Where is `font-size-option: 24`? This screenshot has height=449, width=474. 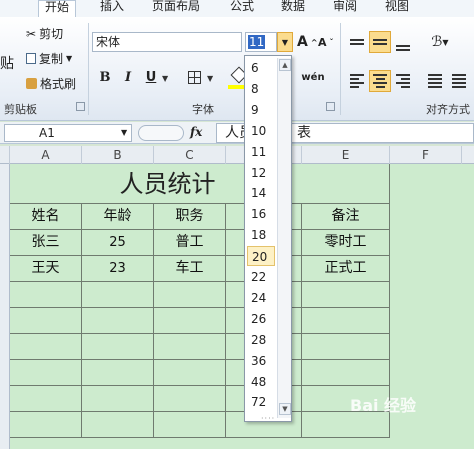
font-size-option: 24 is located at coordinates (261, 298).